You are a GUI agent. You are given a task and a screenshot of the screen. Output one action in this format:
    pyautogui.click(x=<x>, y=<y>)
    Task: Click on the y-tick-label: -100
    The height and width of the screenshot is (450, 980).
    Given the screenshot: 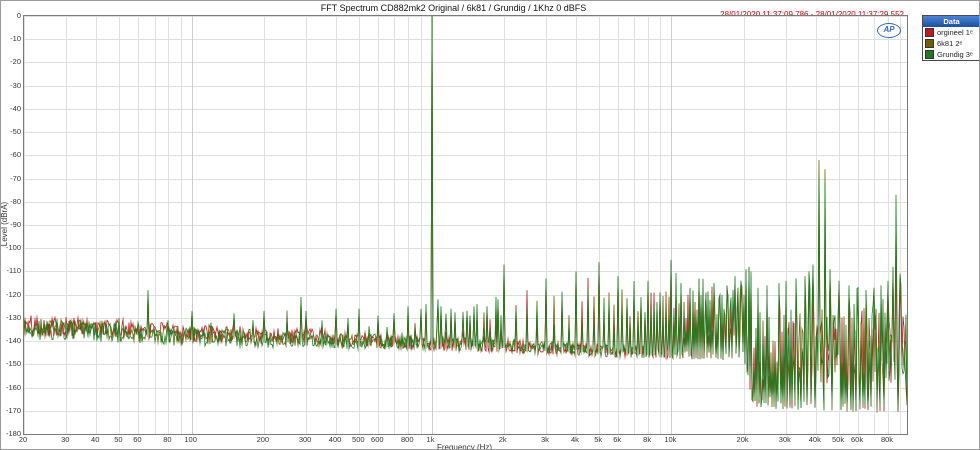 What is the action you would take?
    pyautogui.click(x=13, y=248)
    